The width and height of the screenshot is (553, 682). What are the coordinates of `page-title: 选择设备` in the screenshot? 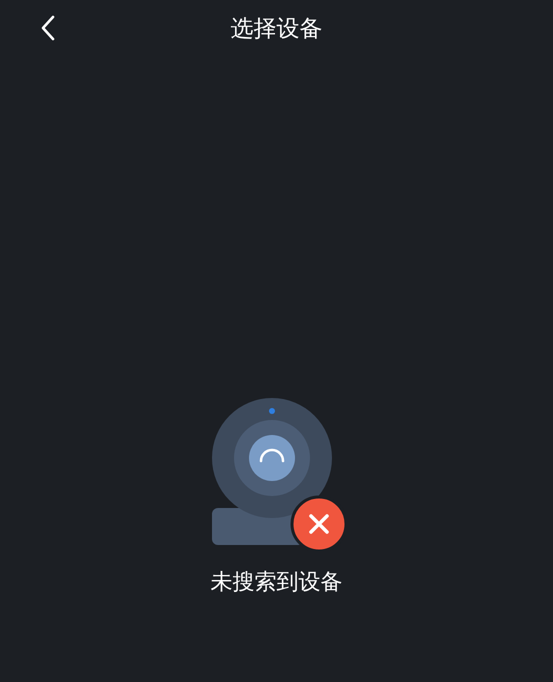 It's located at (276, 29).